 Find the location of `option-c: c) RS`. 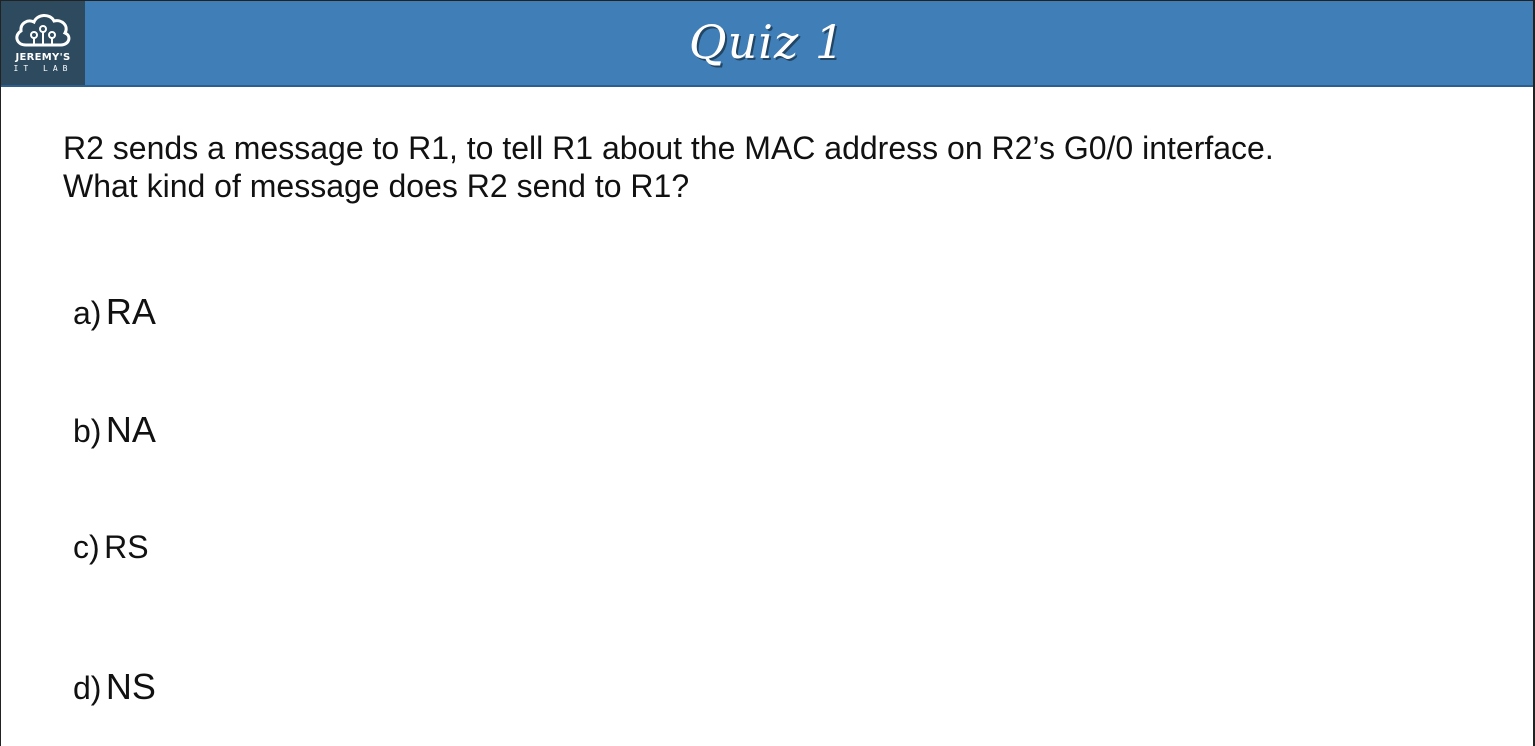

option-c: c) RS is located at coordinates (111, 547).